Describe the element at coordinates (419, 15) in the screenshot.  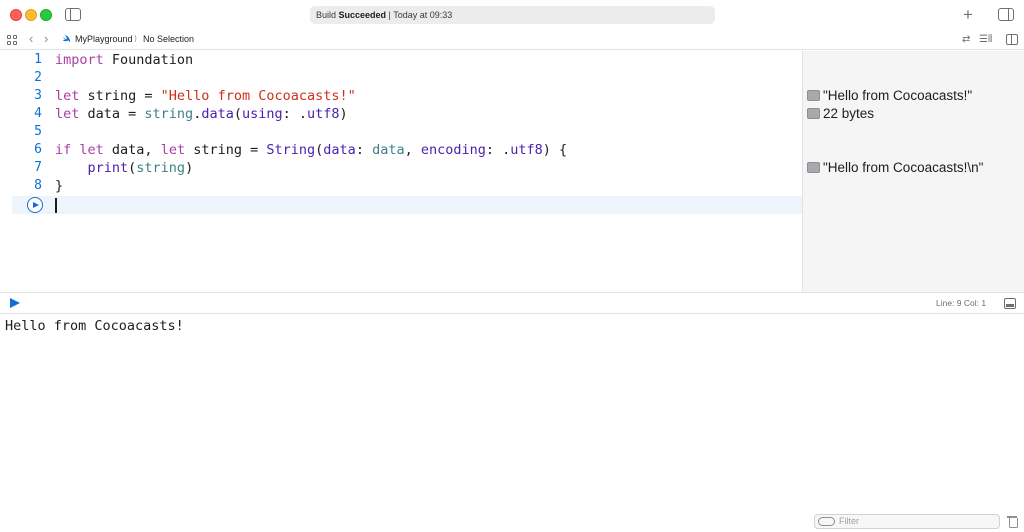
I see `status-time: | Today at 09:33` at that location.